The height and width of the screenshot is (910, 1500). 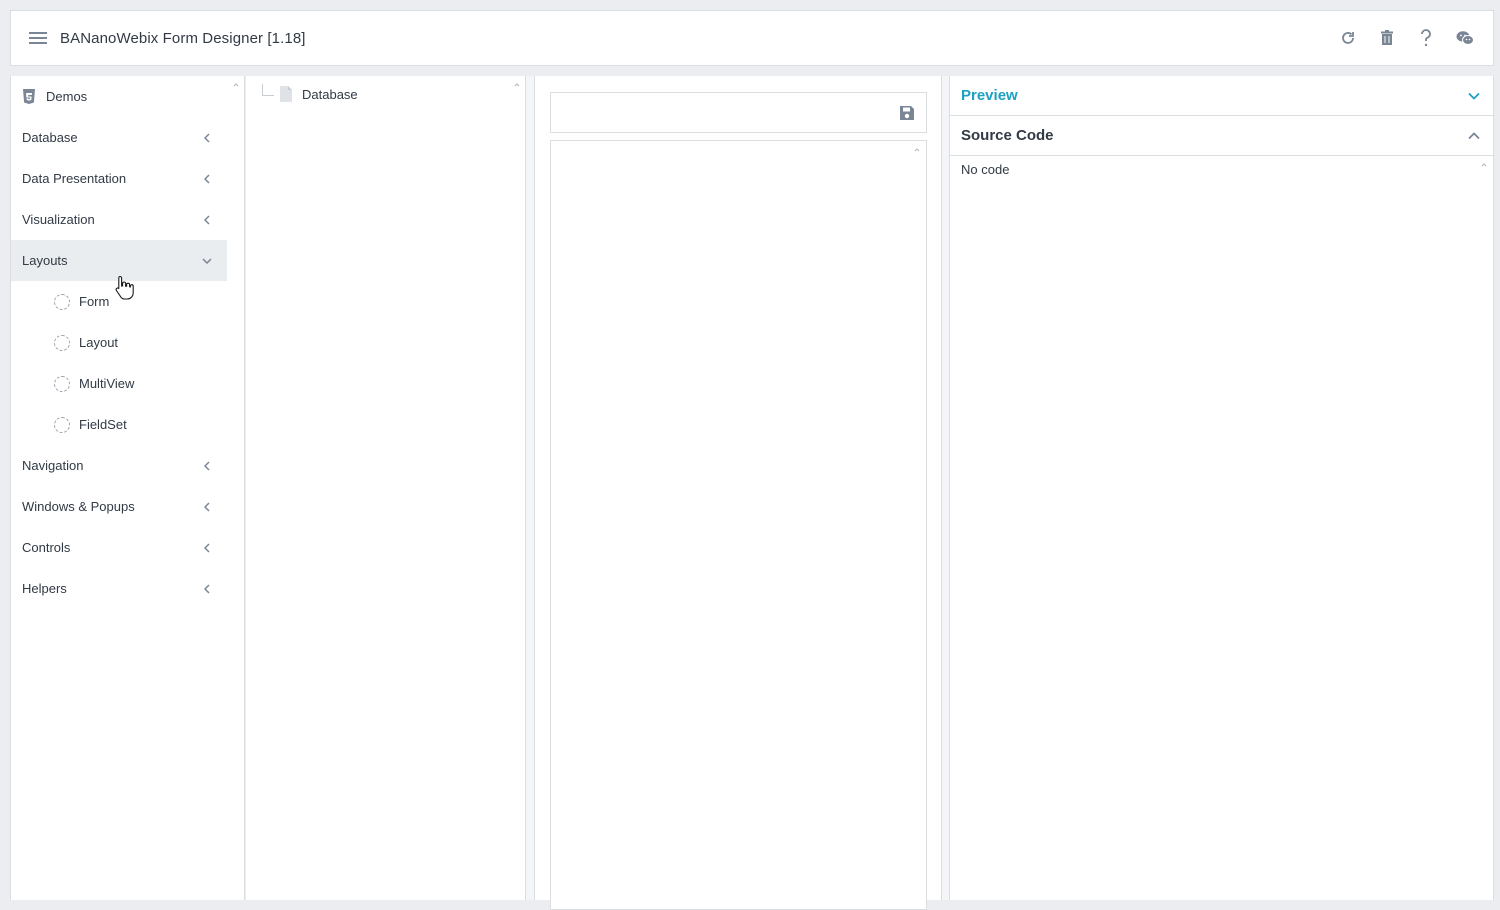 What do you see at coordinates (103, 424) in the screenshot?
I see `sidebar-subitem-label: FieldSet` at bounding box center [103, 424].